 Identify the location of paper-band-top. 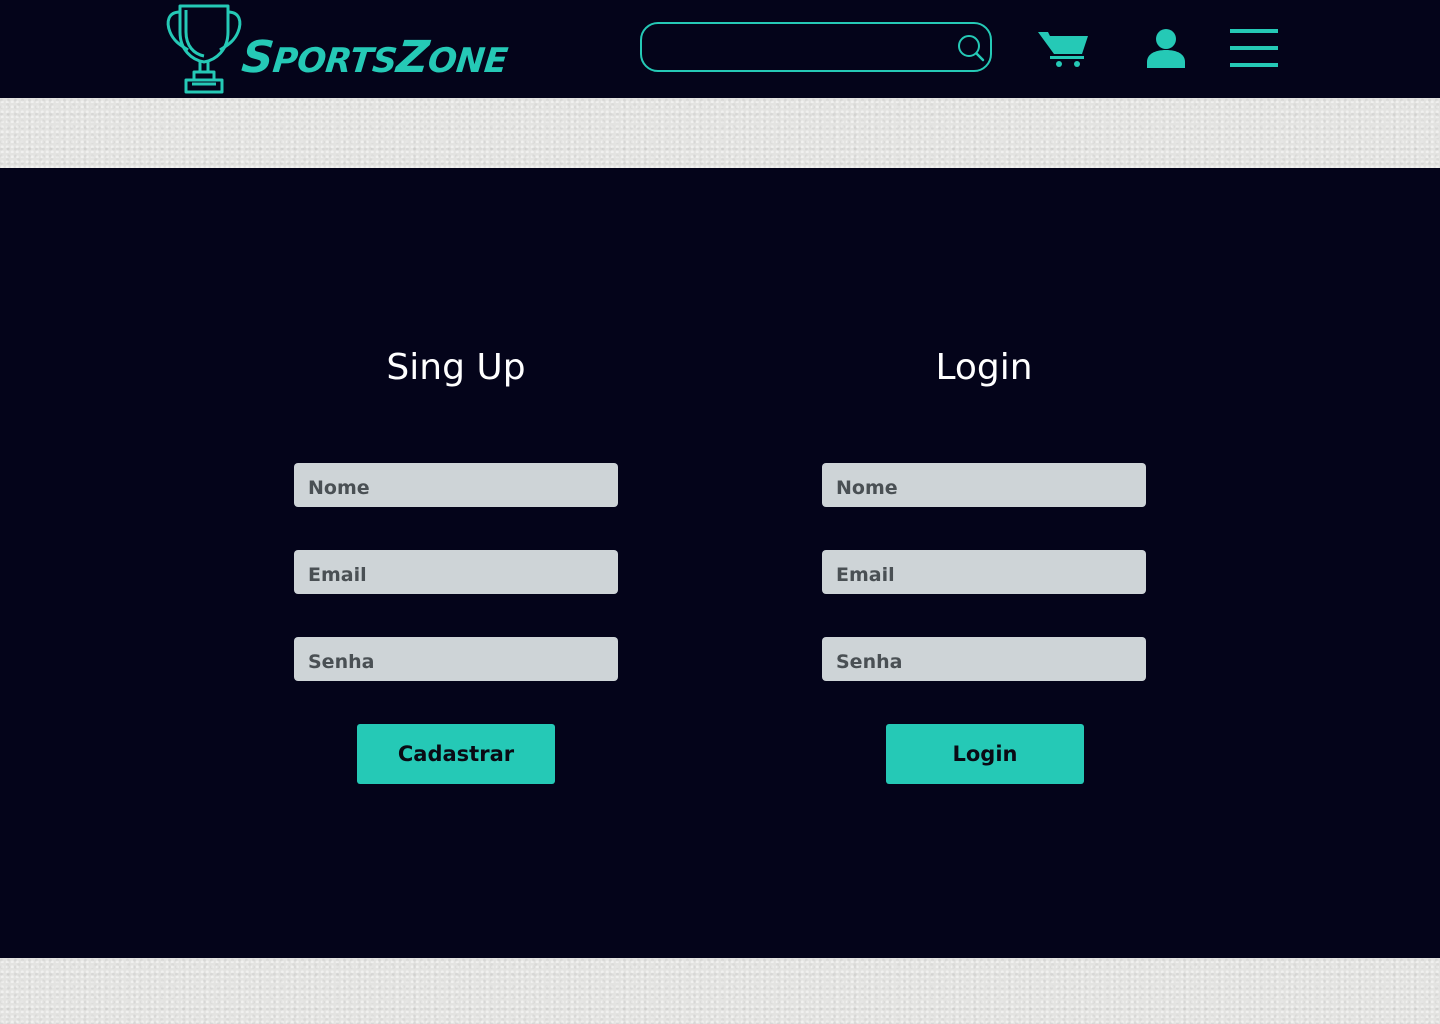
(720, 133).